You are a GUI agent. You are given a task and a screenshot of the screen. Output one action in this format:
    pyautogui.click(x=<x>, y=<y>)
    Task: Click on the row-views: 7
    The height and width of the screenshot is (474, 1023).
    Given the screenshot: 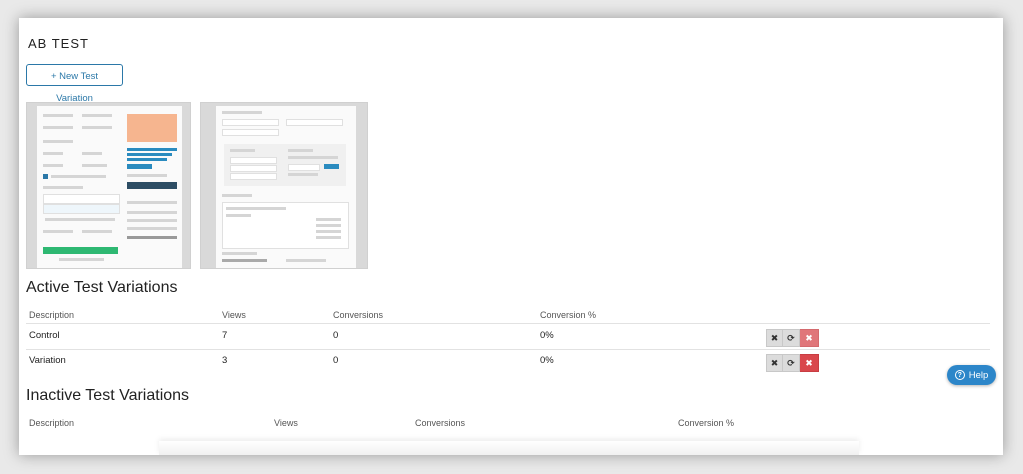 What is the action you would take?
    pyautogui.click(x=225, y=335)
    